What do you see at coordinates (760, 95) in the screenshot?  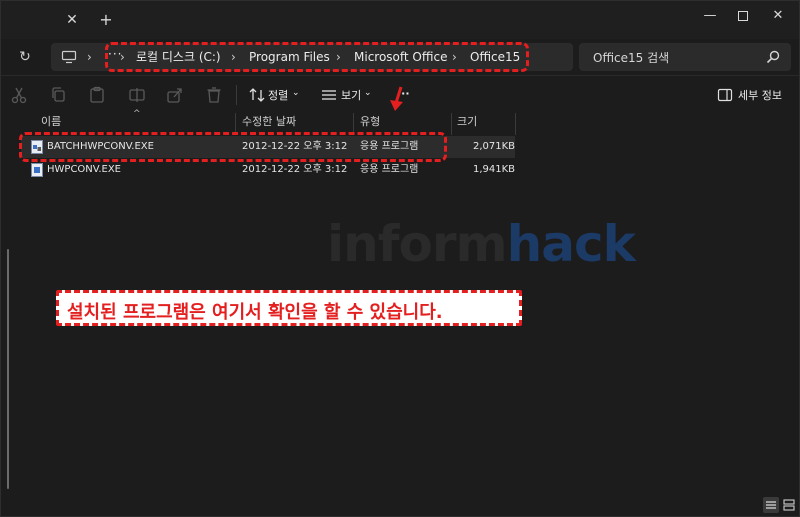 I see `details-pane-button: 세부 정보` at bounding box center [760, 95].